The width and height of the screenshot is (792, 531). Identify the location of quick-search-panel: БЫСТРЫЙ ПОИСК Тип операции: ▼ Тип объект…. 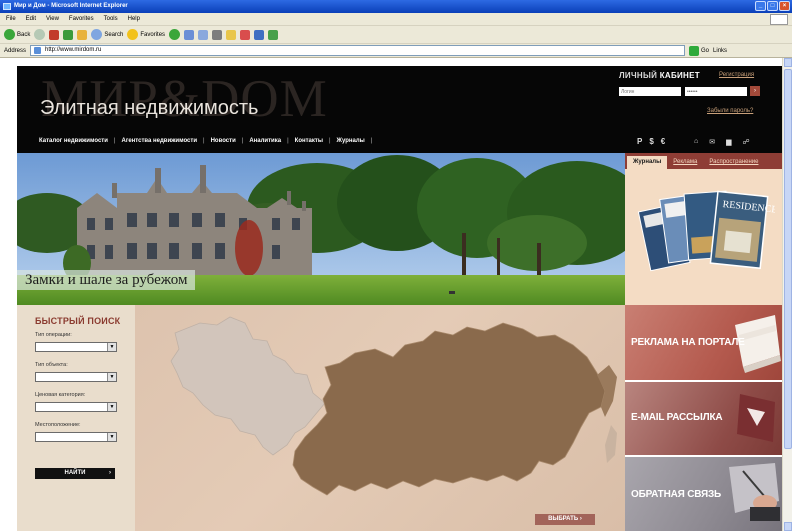
(76, 418).